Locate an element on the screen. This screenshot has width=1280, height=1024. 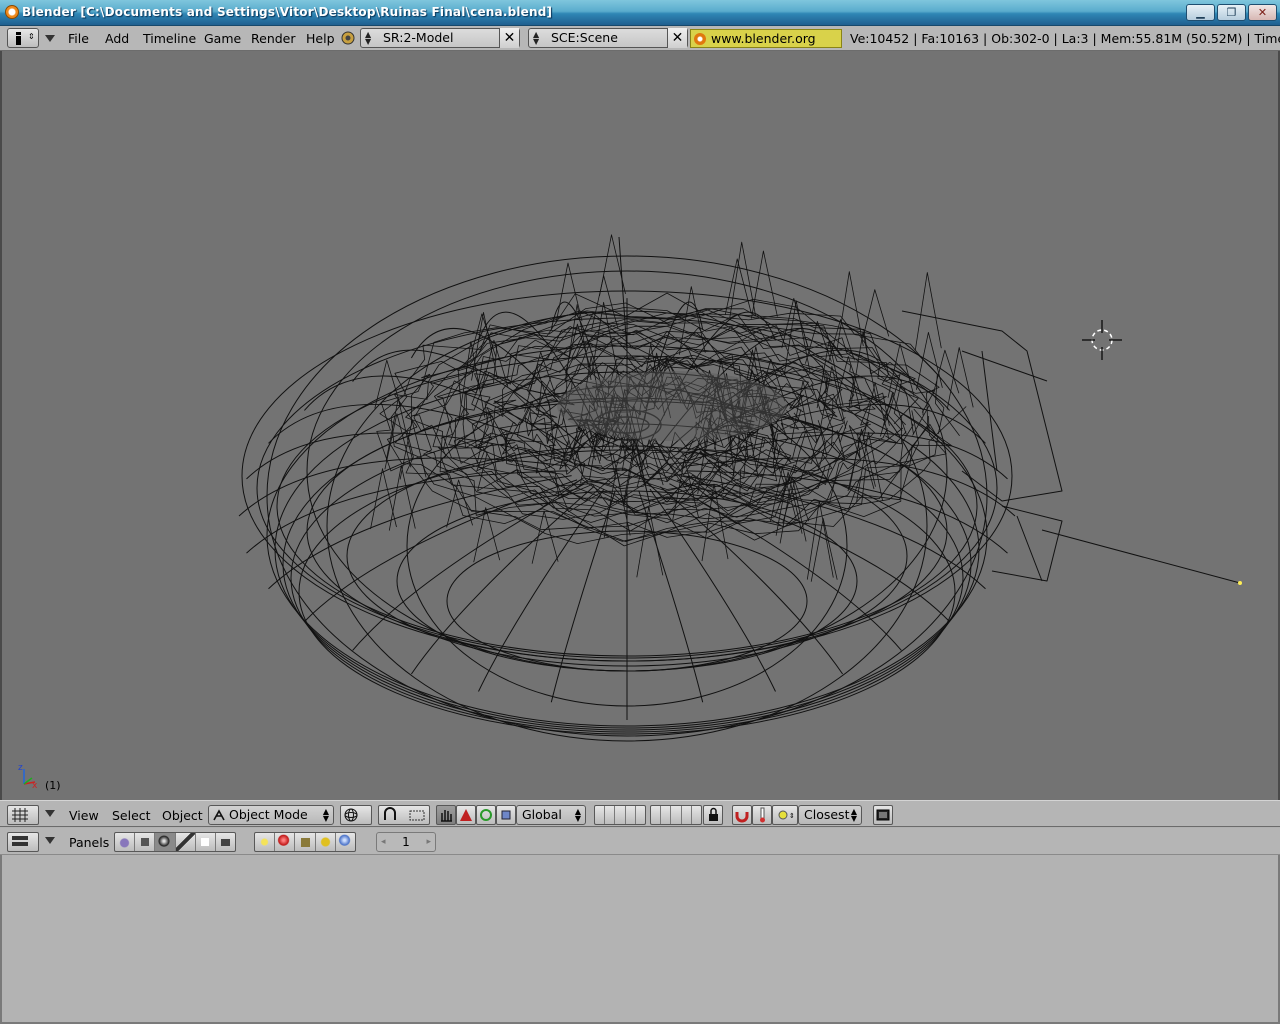
manipulator-toggle is located at coordinates (446, 815).